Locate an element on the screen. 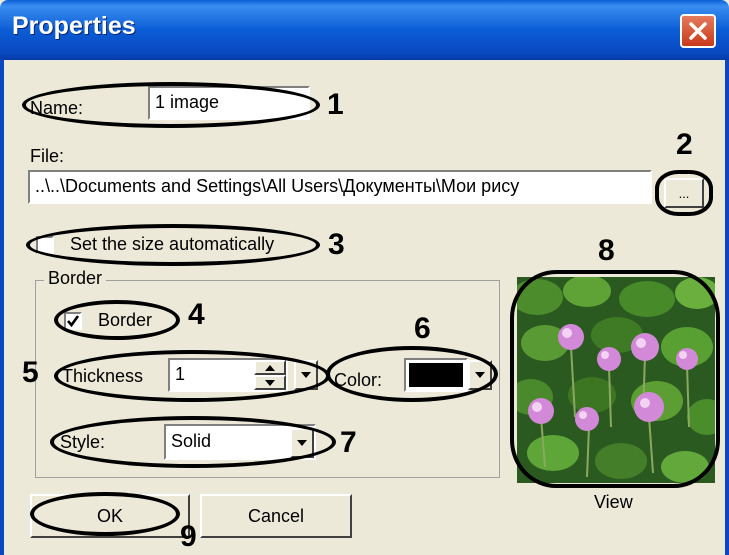  annotation-number-2: 2 is located at coordinates (684, 144).